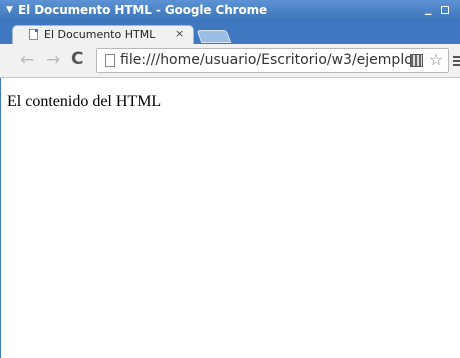  I want to click on window-menu-icon: ▼, so click(9, 10).